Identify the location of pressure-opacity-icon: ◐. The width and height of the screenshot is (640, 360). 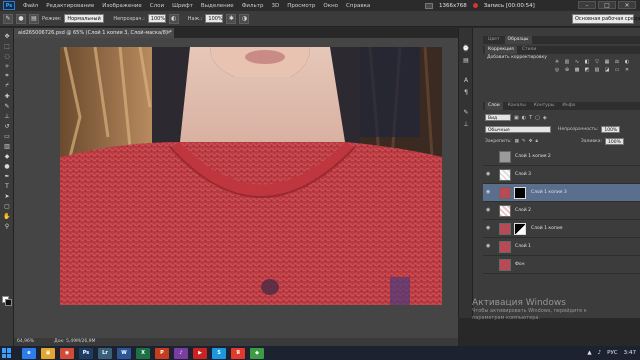
(173, 18).